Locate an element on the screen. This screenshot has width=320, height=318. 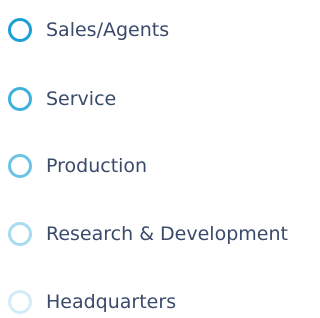
legend-item-label: Service is located at coordinates (81, 99).